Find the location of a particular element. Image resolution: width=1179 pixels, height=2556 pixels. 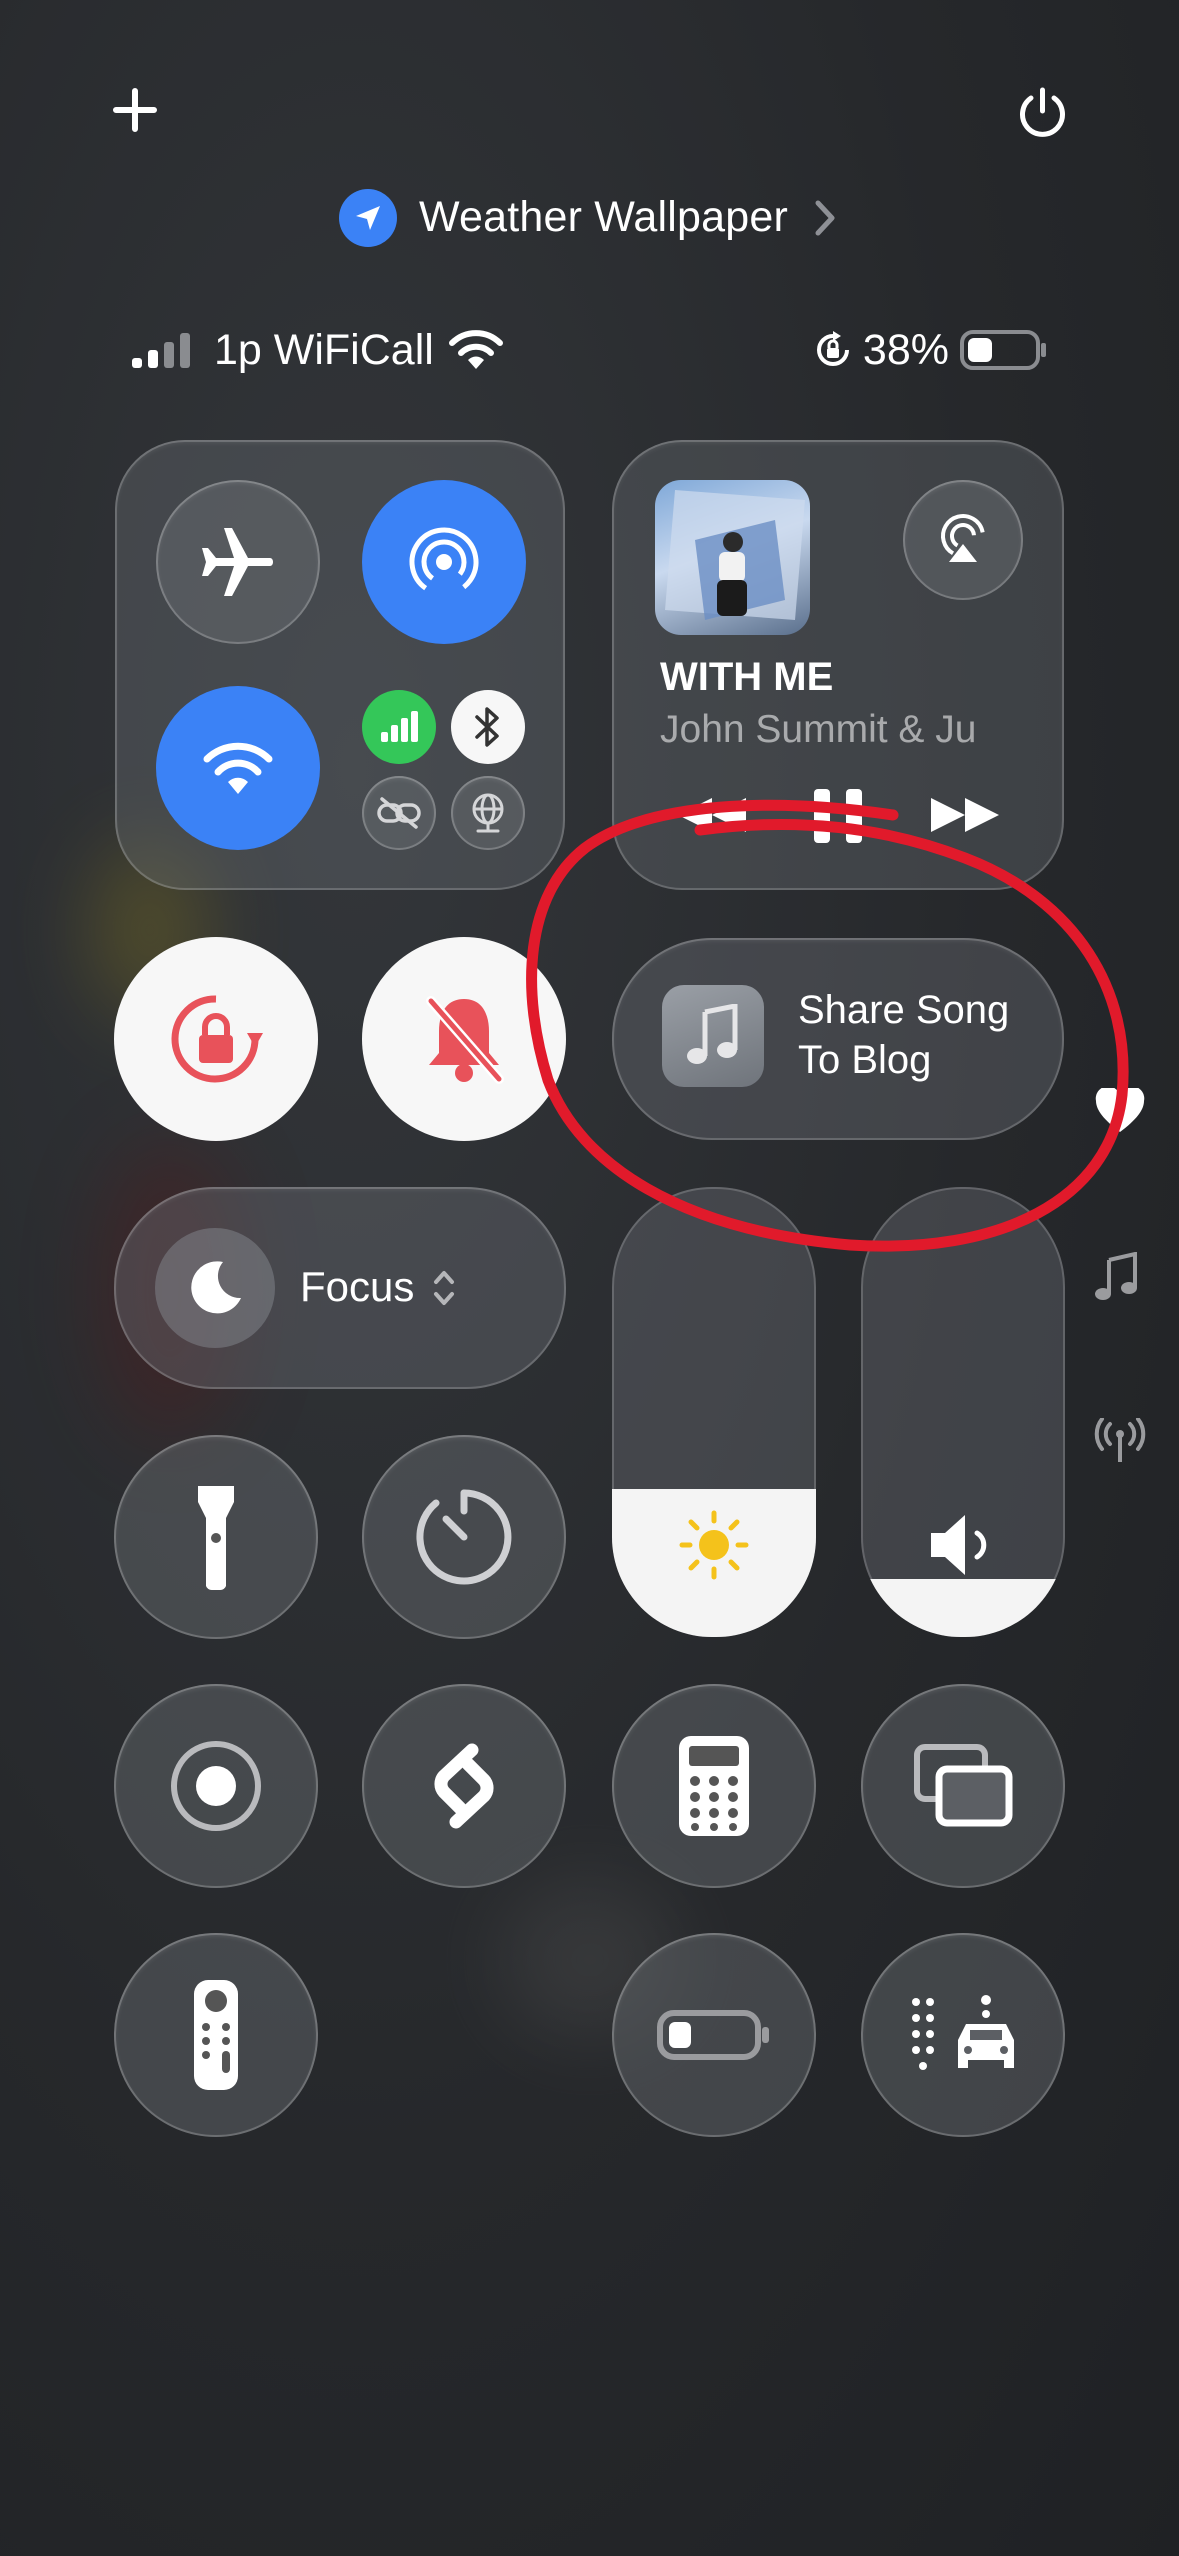

volume-level is located at coordinates (963, 1607).